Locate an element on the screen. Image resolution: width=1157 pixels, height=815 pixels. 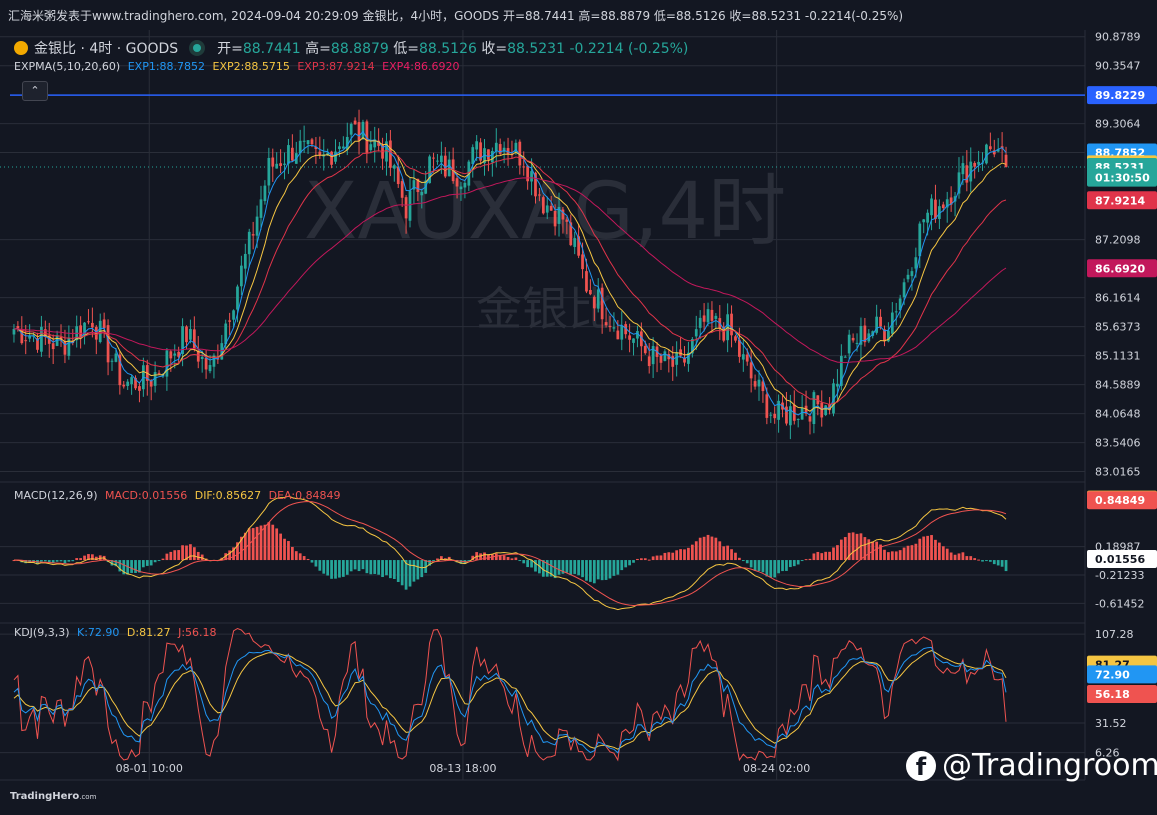
price-tick-label: 90.3547 is located at coordinates (1118, 66).